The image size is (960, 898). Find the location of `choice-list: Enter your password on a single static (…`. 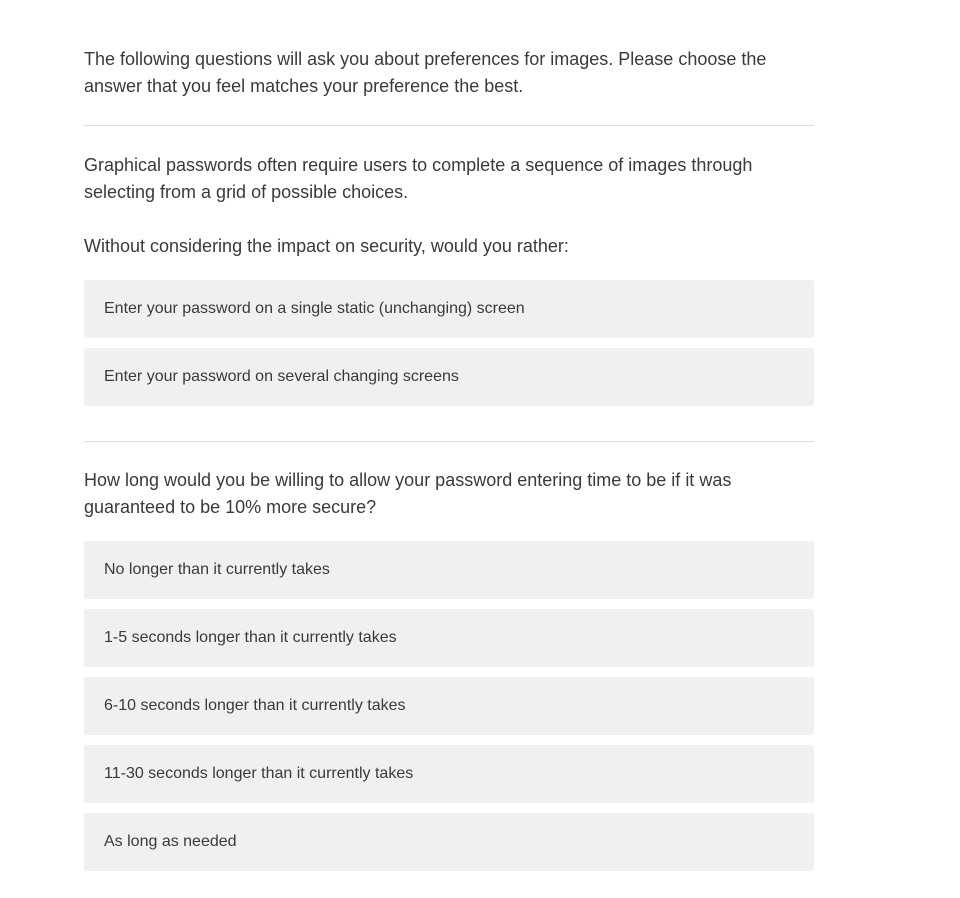

choice-list: Enter your password on a single static (… is located at coordinates (449, 343).